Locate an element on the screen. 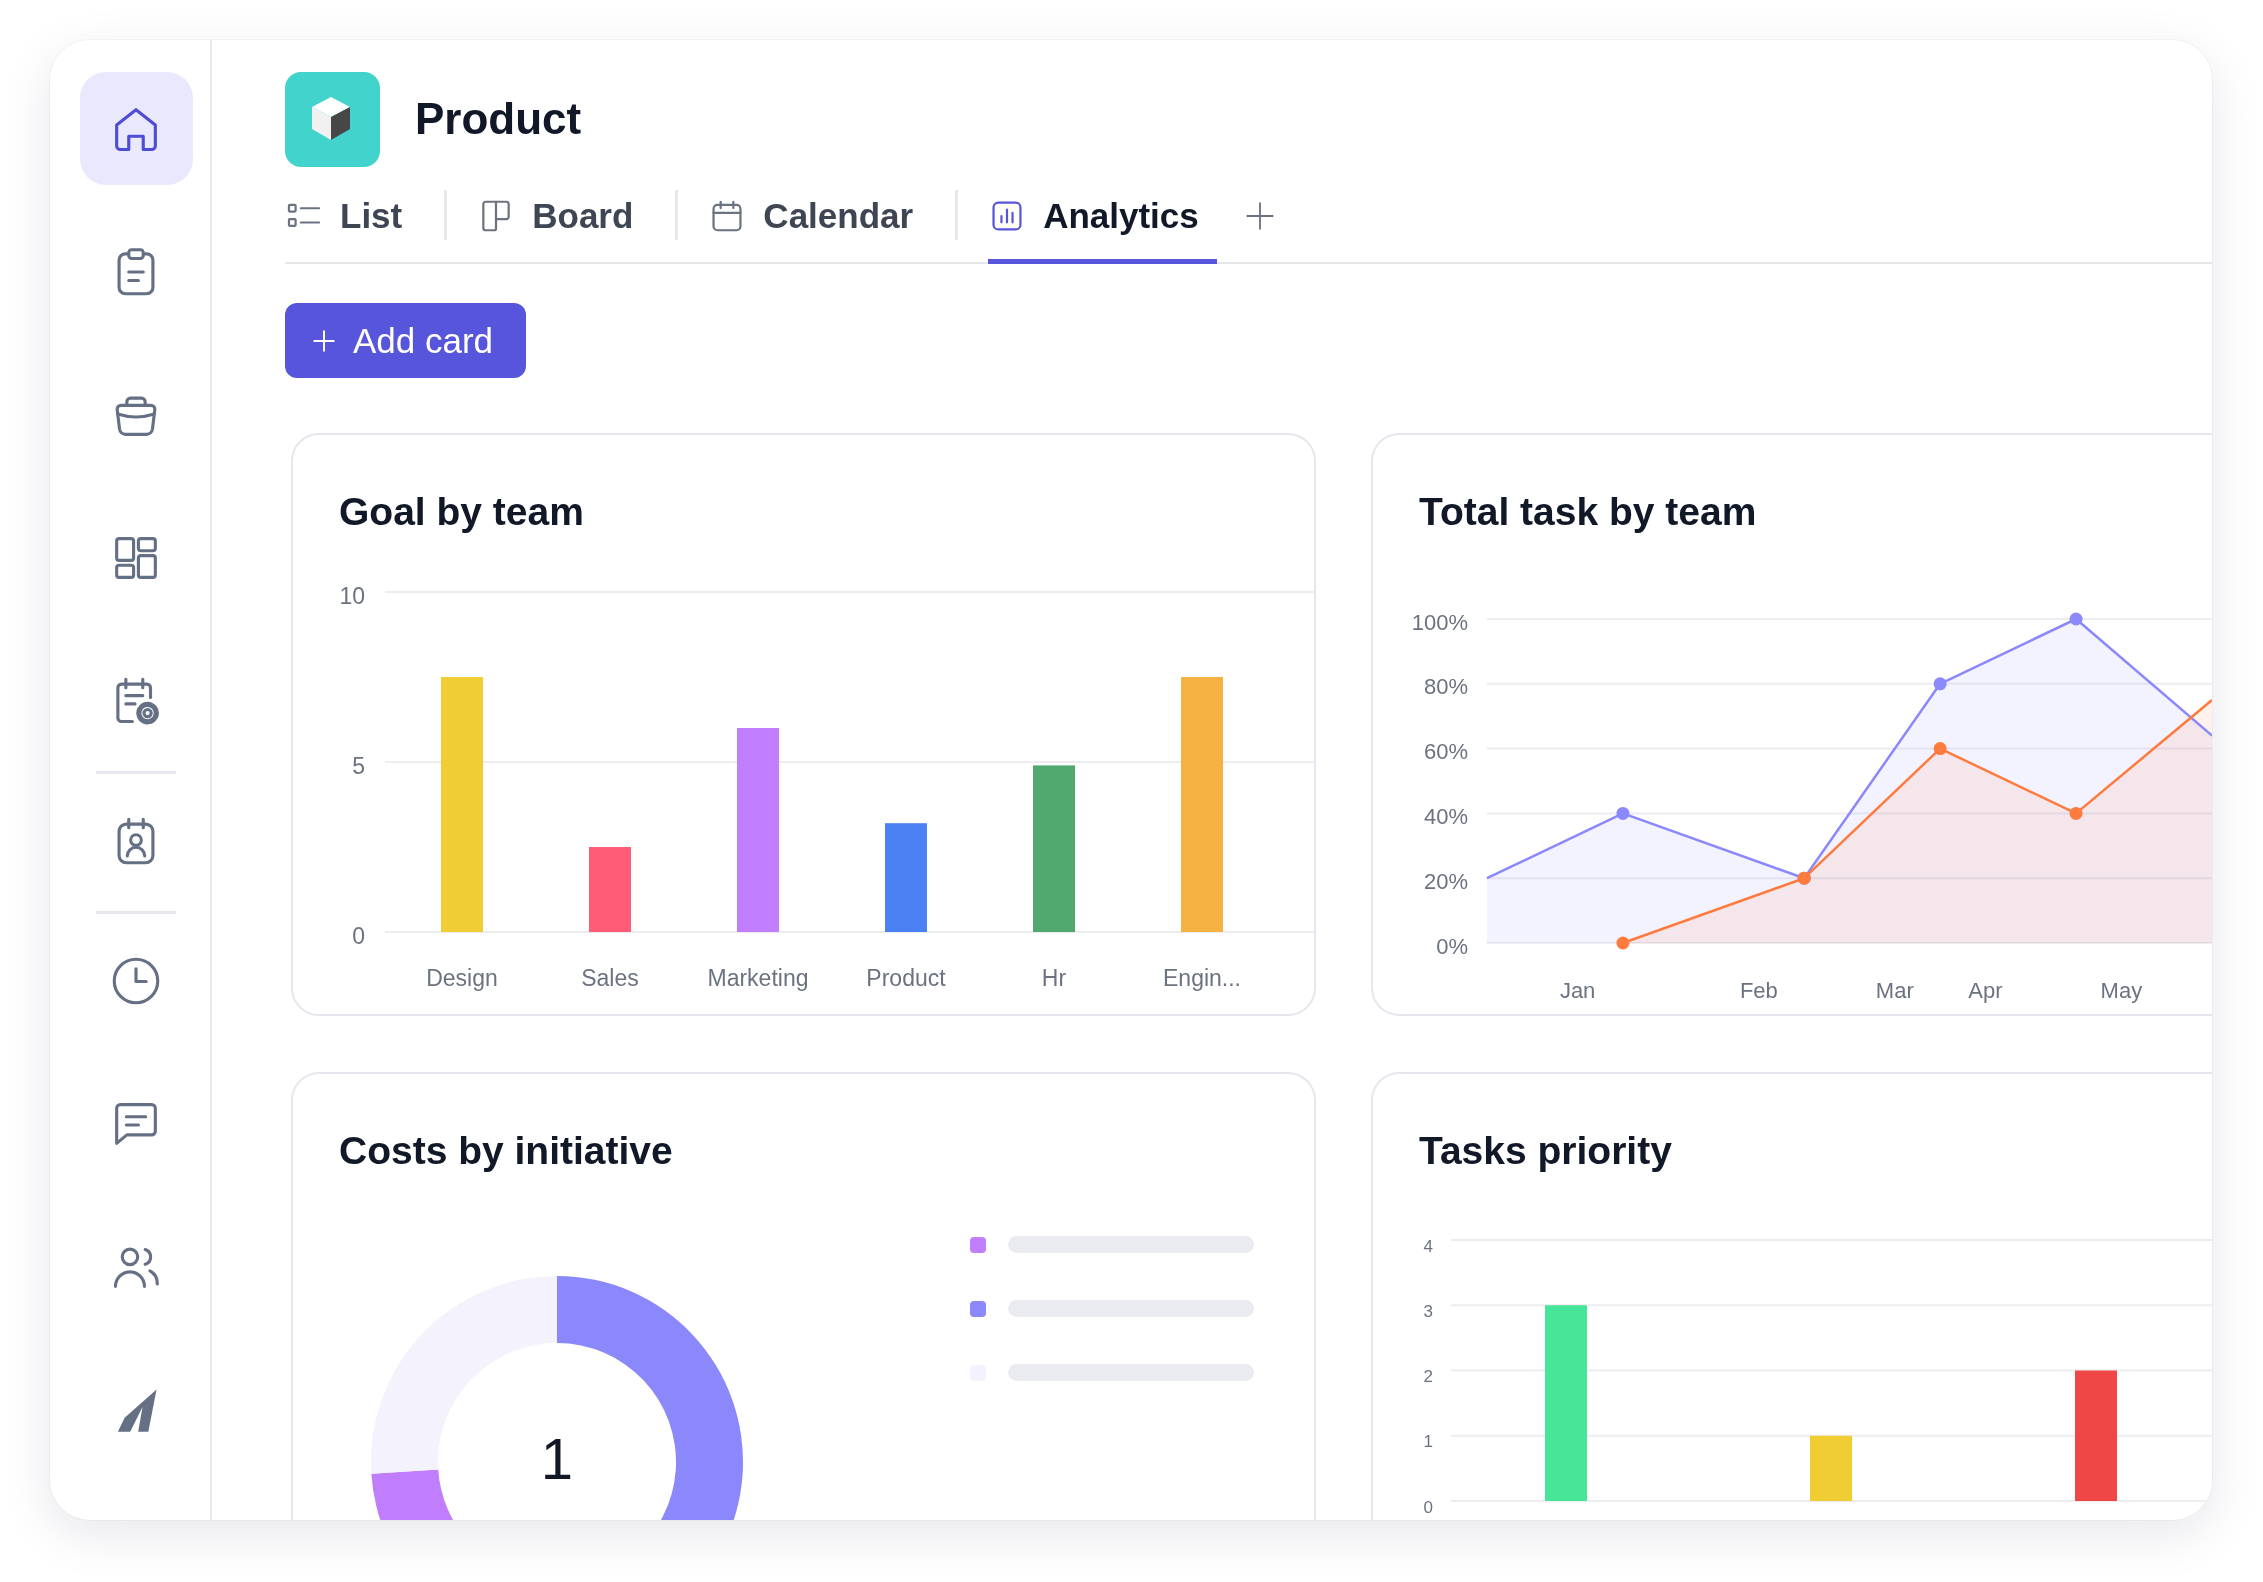  cube-icon is located at coordinates (332, 119).